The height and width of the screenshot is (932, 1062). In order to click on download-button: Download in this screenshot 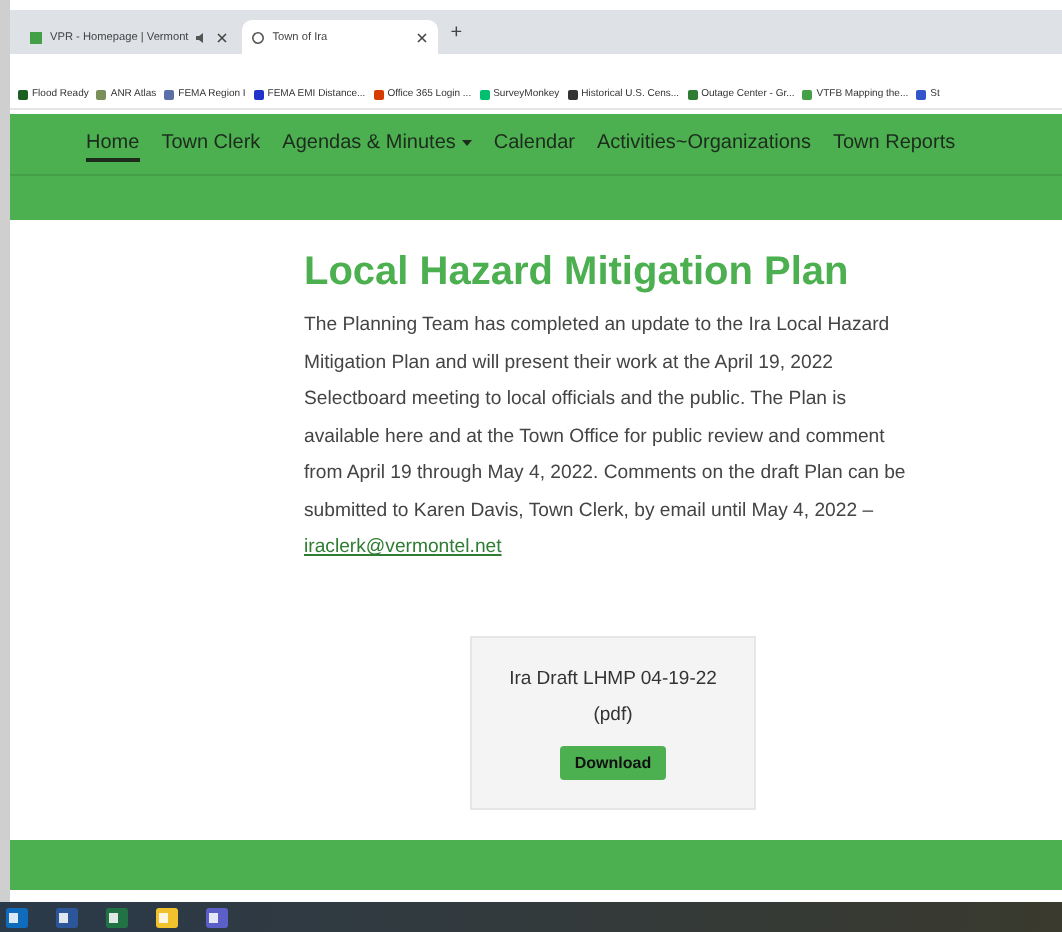, I will do `click(613, 762)`.